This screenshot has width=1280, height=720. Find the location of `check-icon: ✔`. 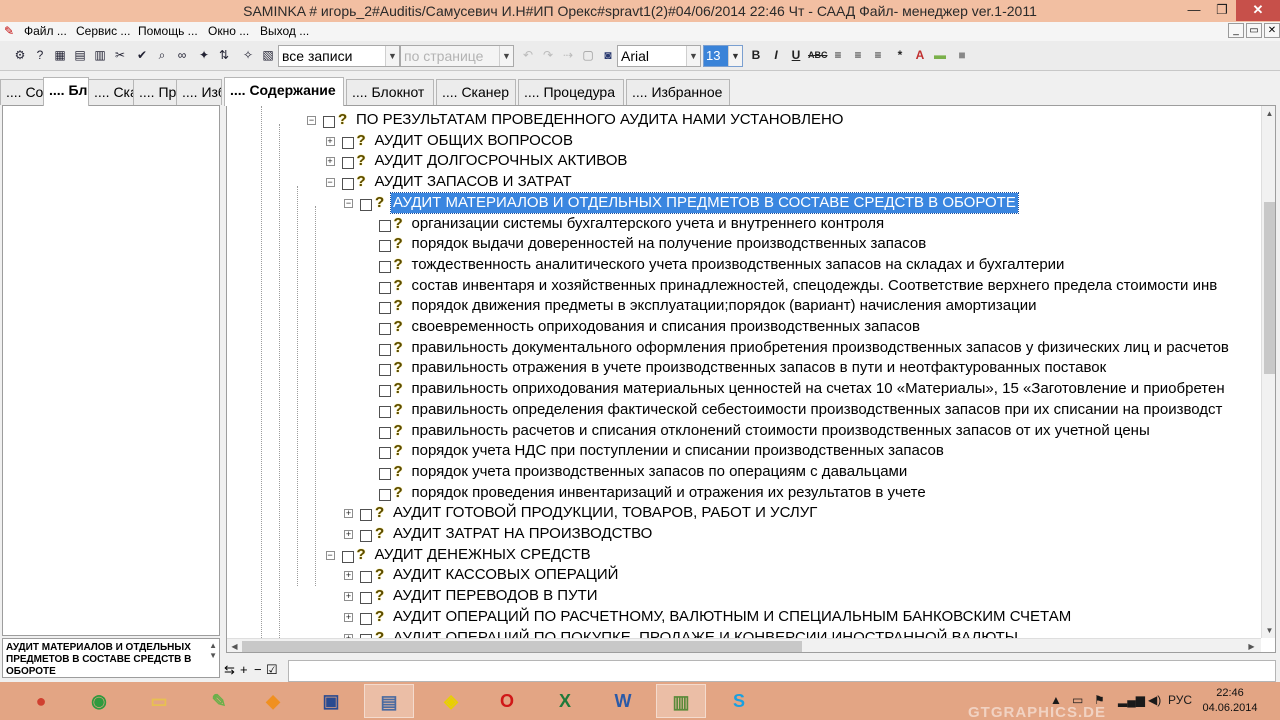

check-icon: ✔ is located at coordinates (142, 55).